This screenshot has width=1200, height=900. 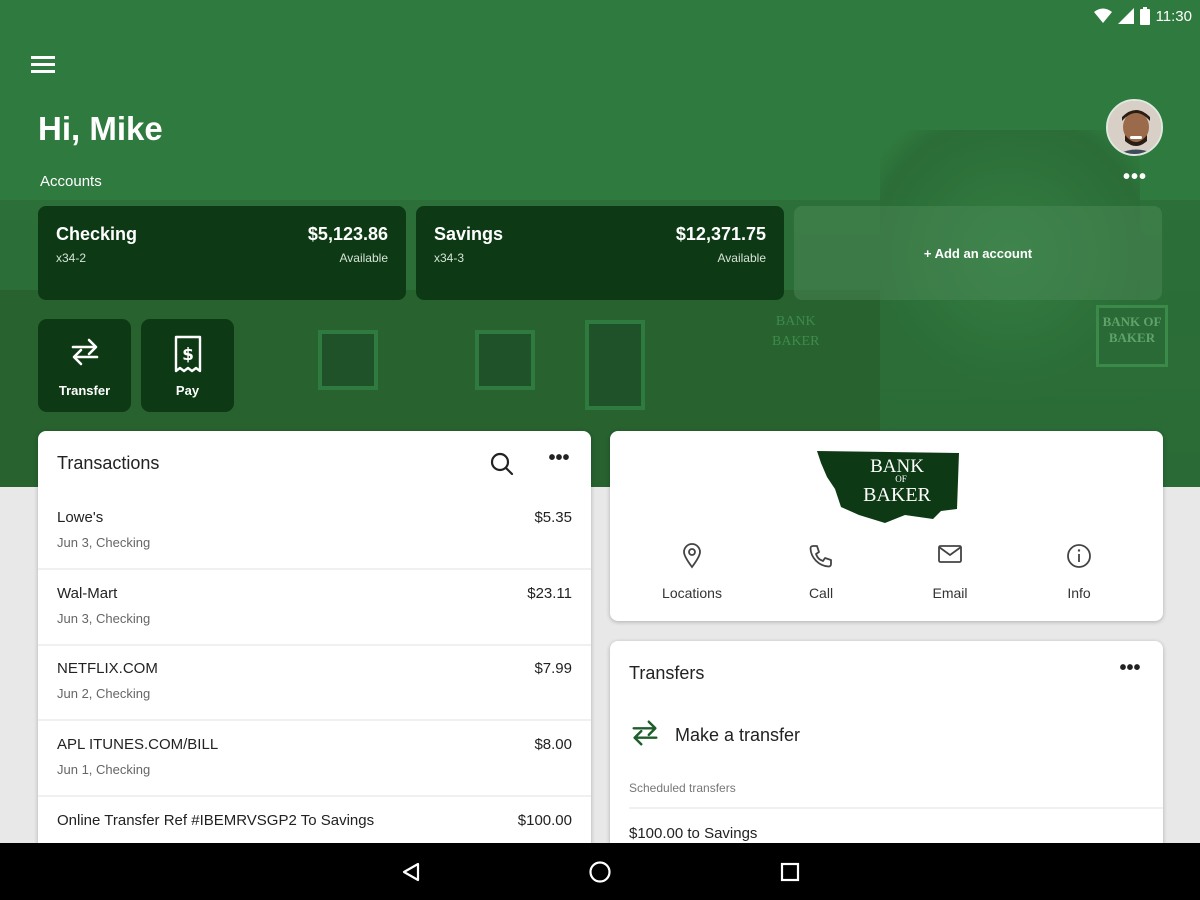 What do you see at coordinates (1125, 16) in the screenshot?
I see `cellular-icon` at bounding box center [1125, 16].